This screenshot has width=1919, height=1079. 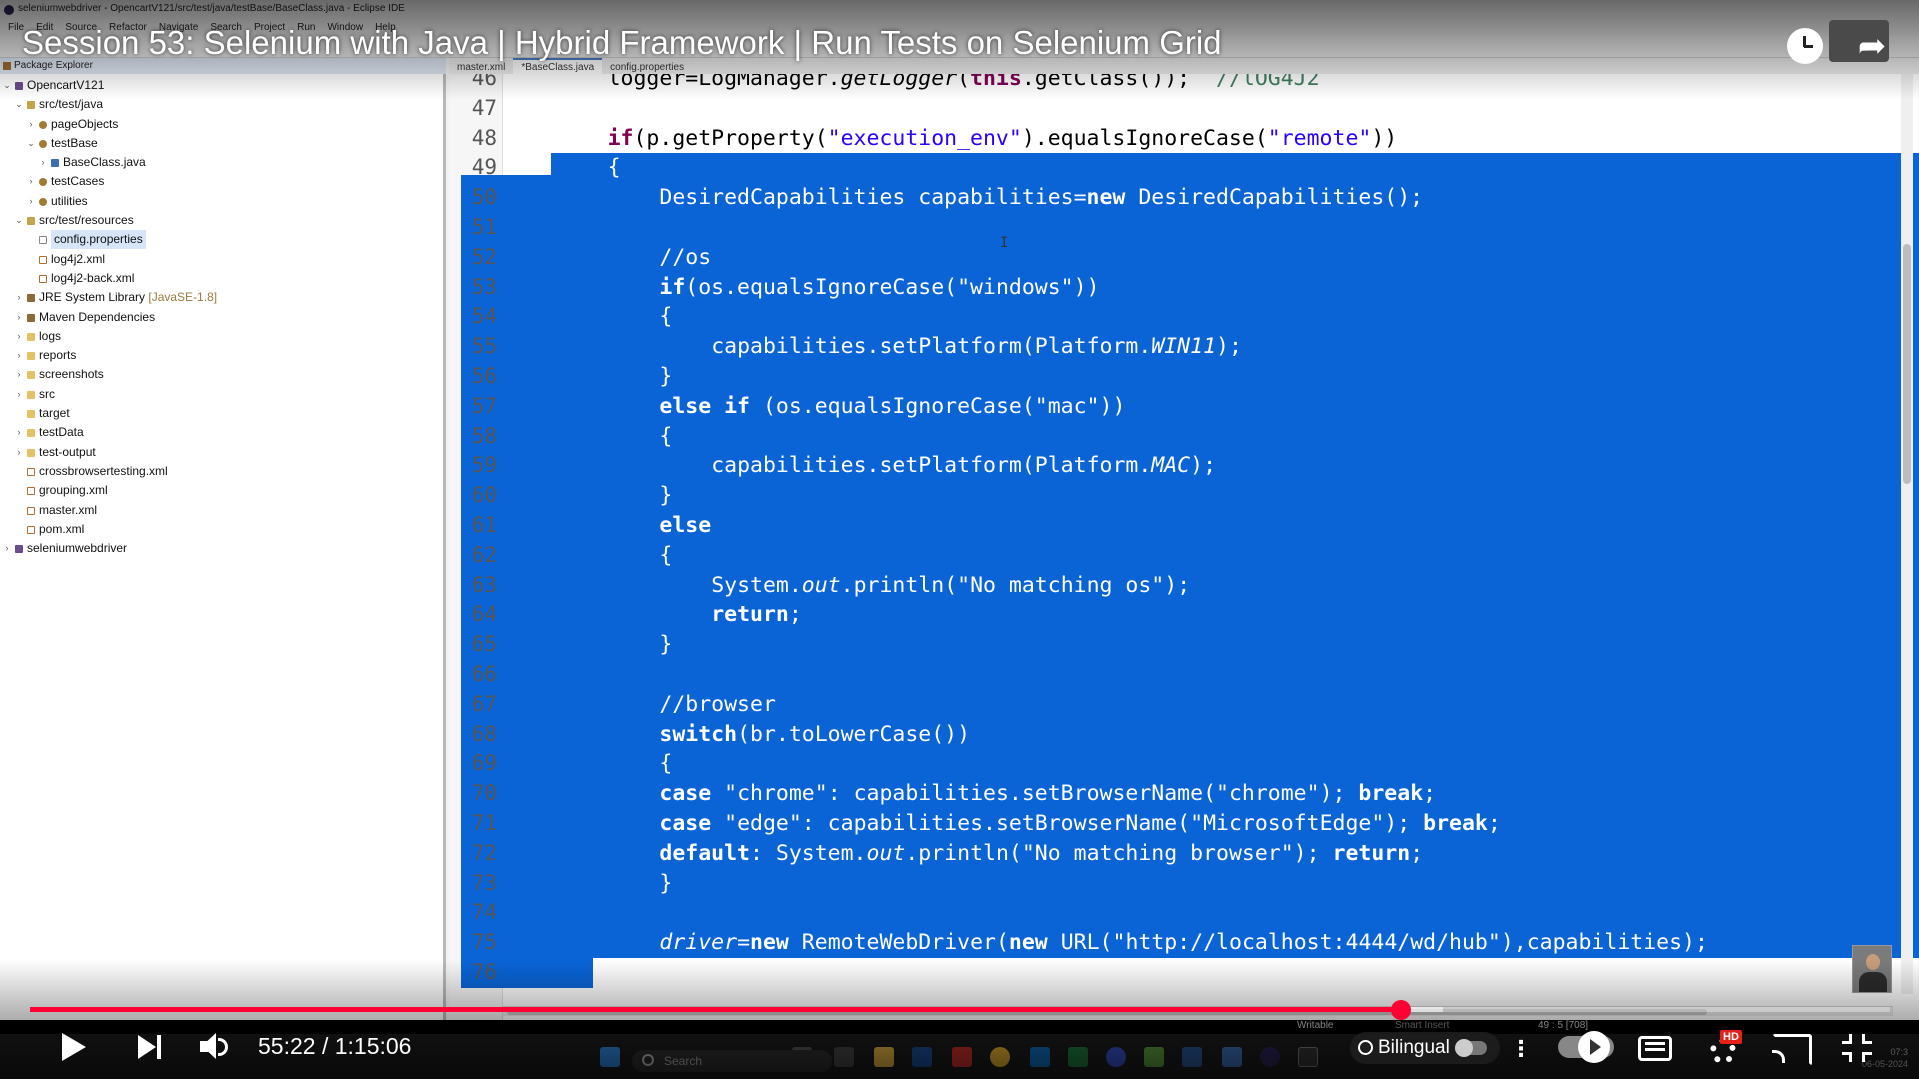 I want to click on code-line: 61 else, so click(x=1195, y=526).